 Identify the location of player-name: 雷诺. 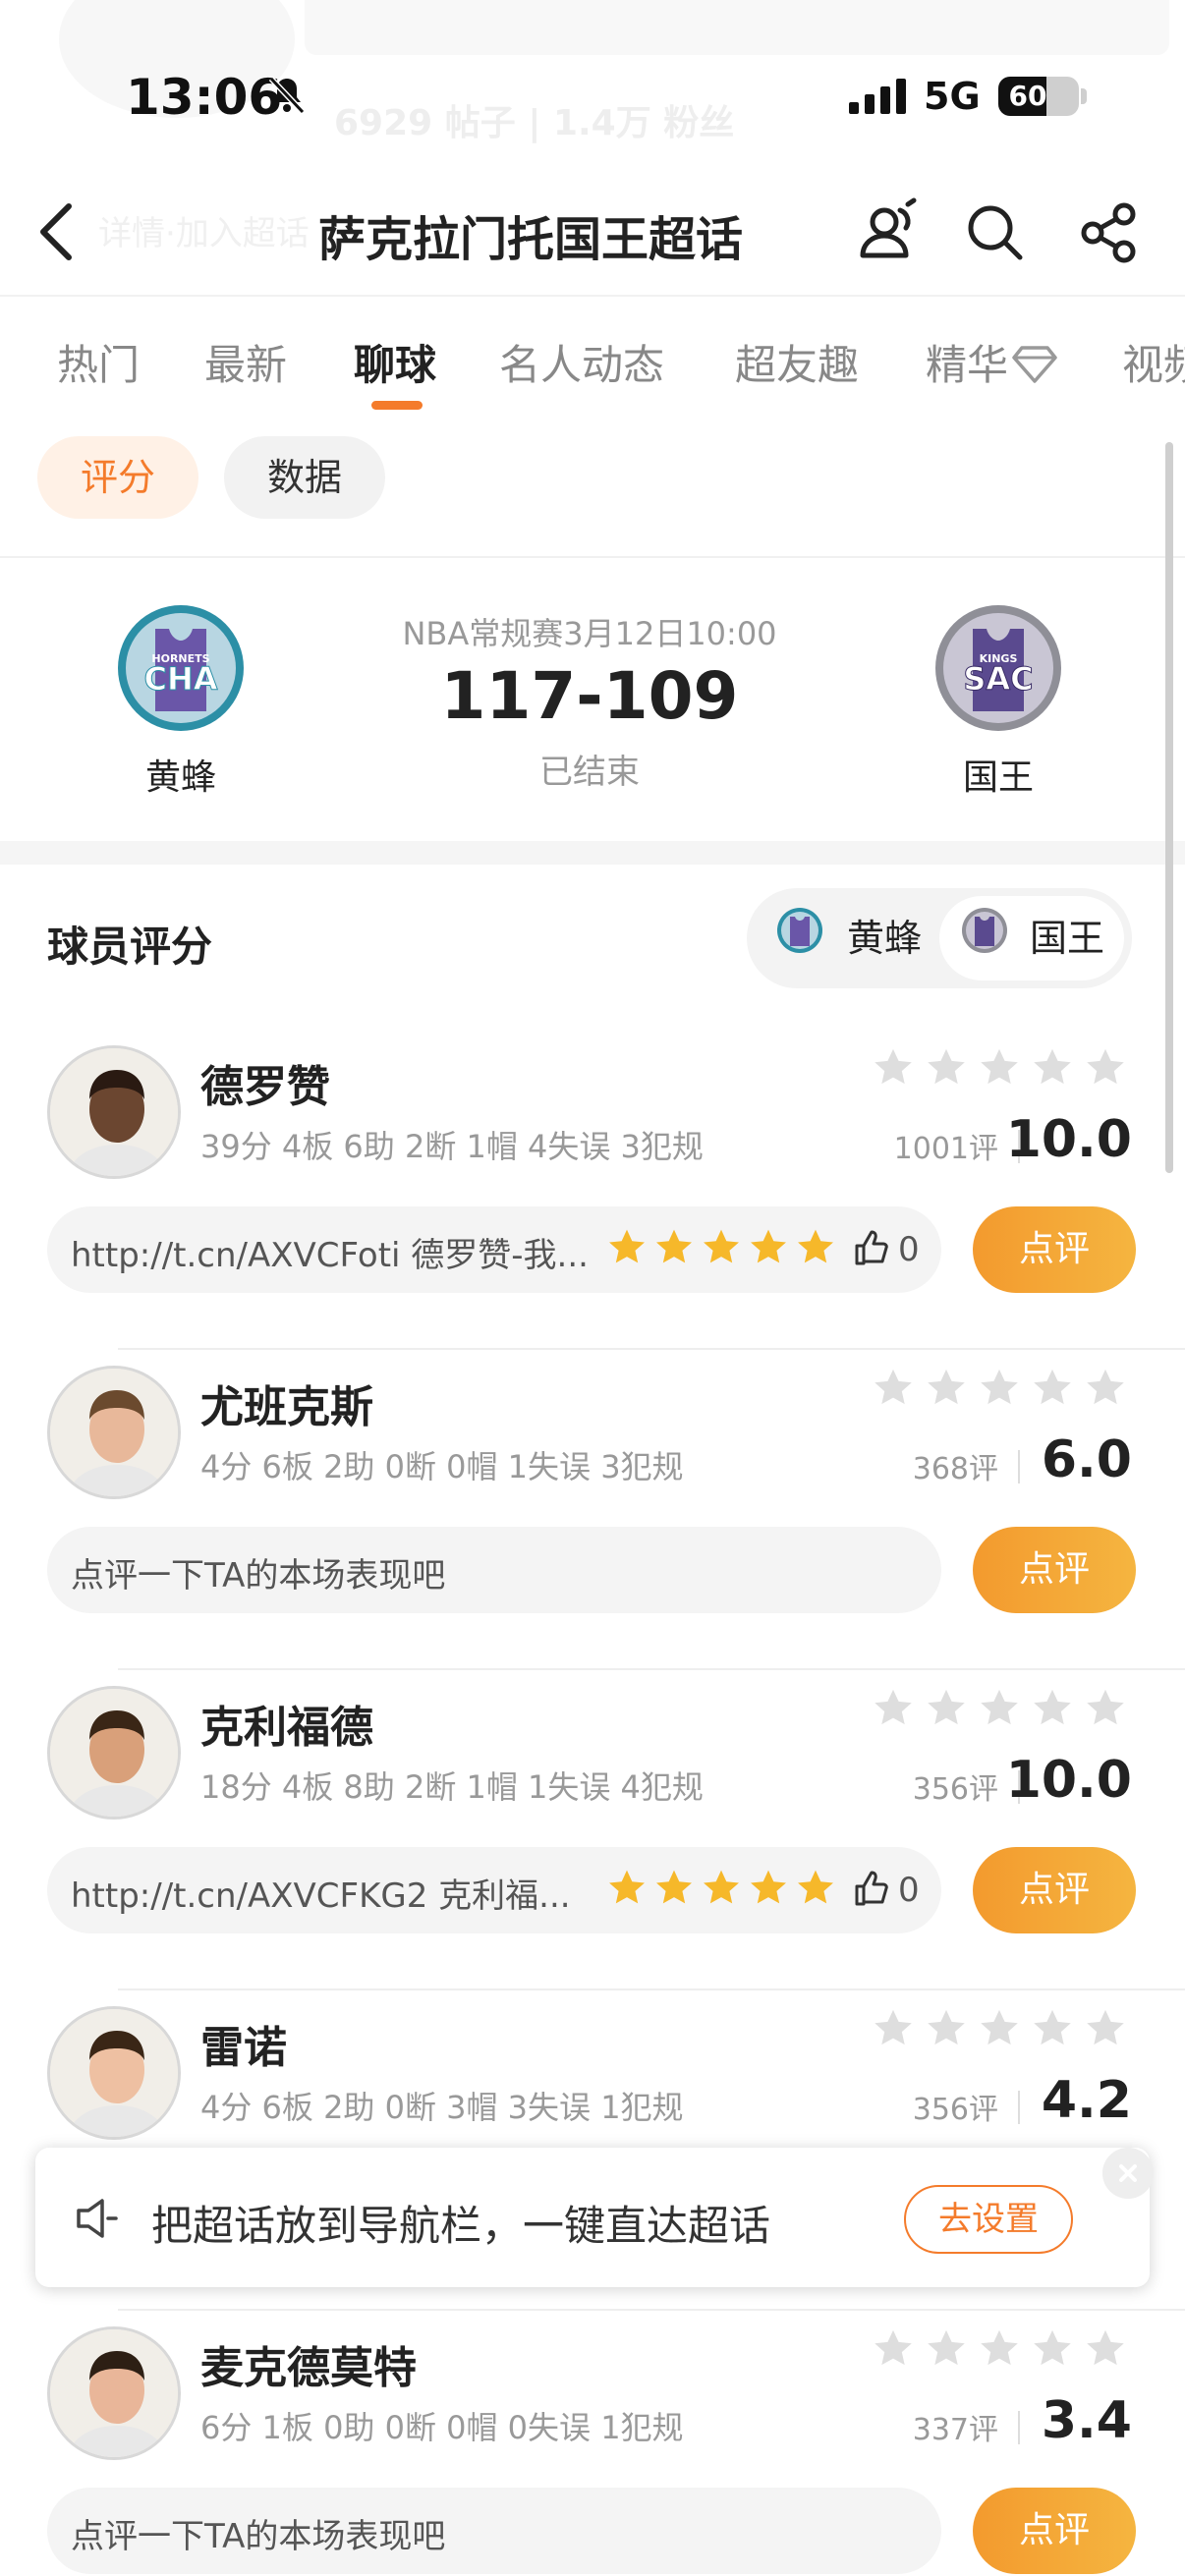
(244, 2043).